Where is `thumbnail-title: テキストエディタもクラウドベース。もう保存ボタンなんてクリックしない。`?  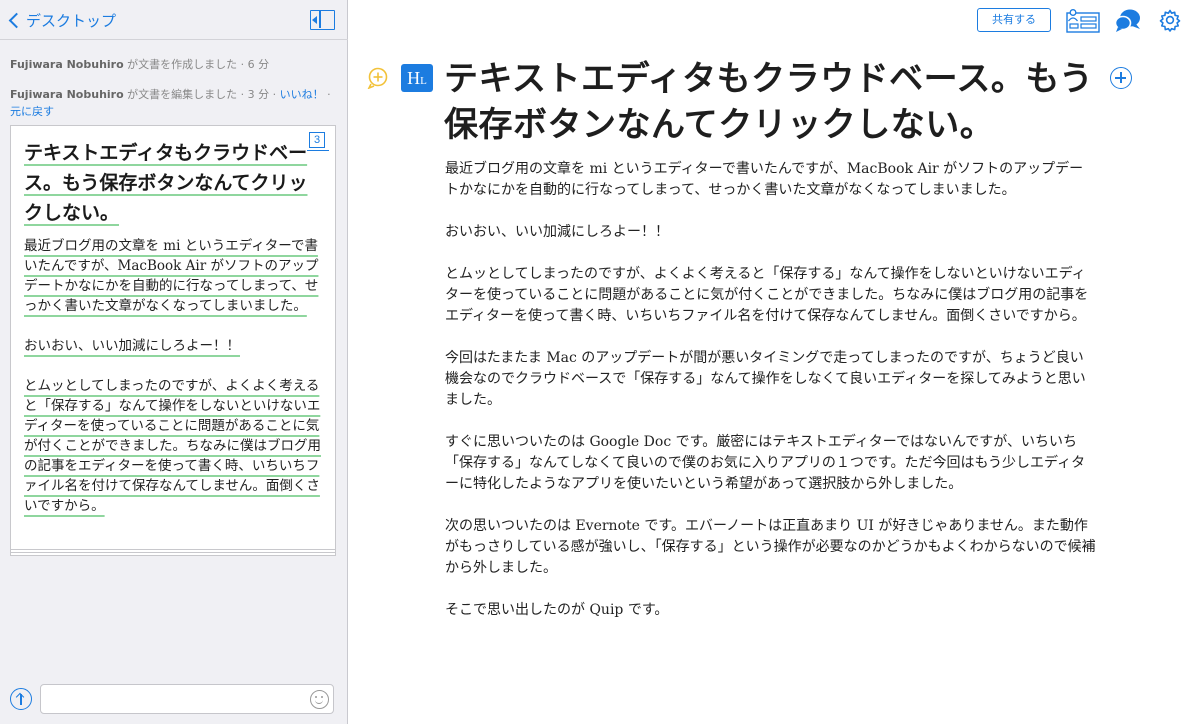
thumbnail-title: テキストエディタもクラウドベース。もう保存ボタンなんてクリックしない。 is located at coordinates (169, 183).